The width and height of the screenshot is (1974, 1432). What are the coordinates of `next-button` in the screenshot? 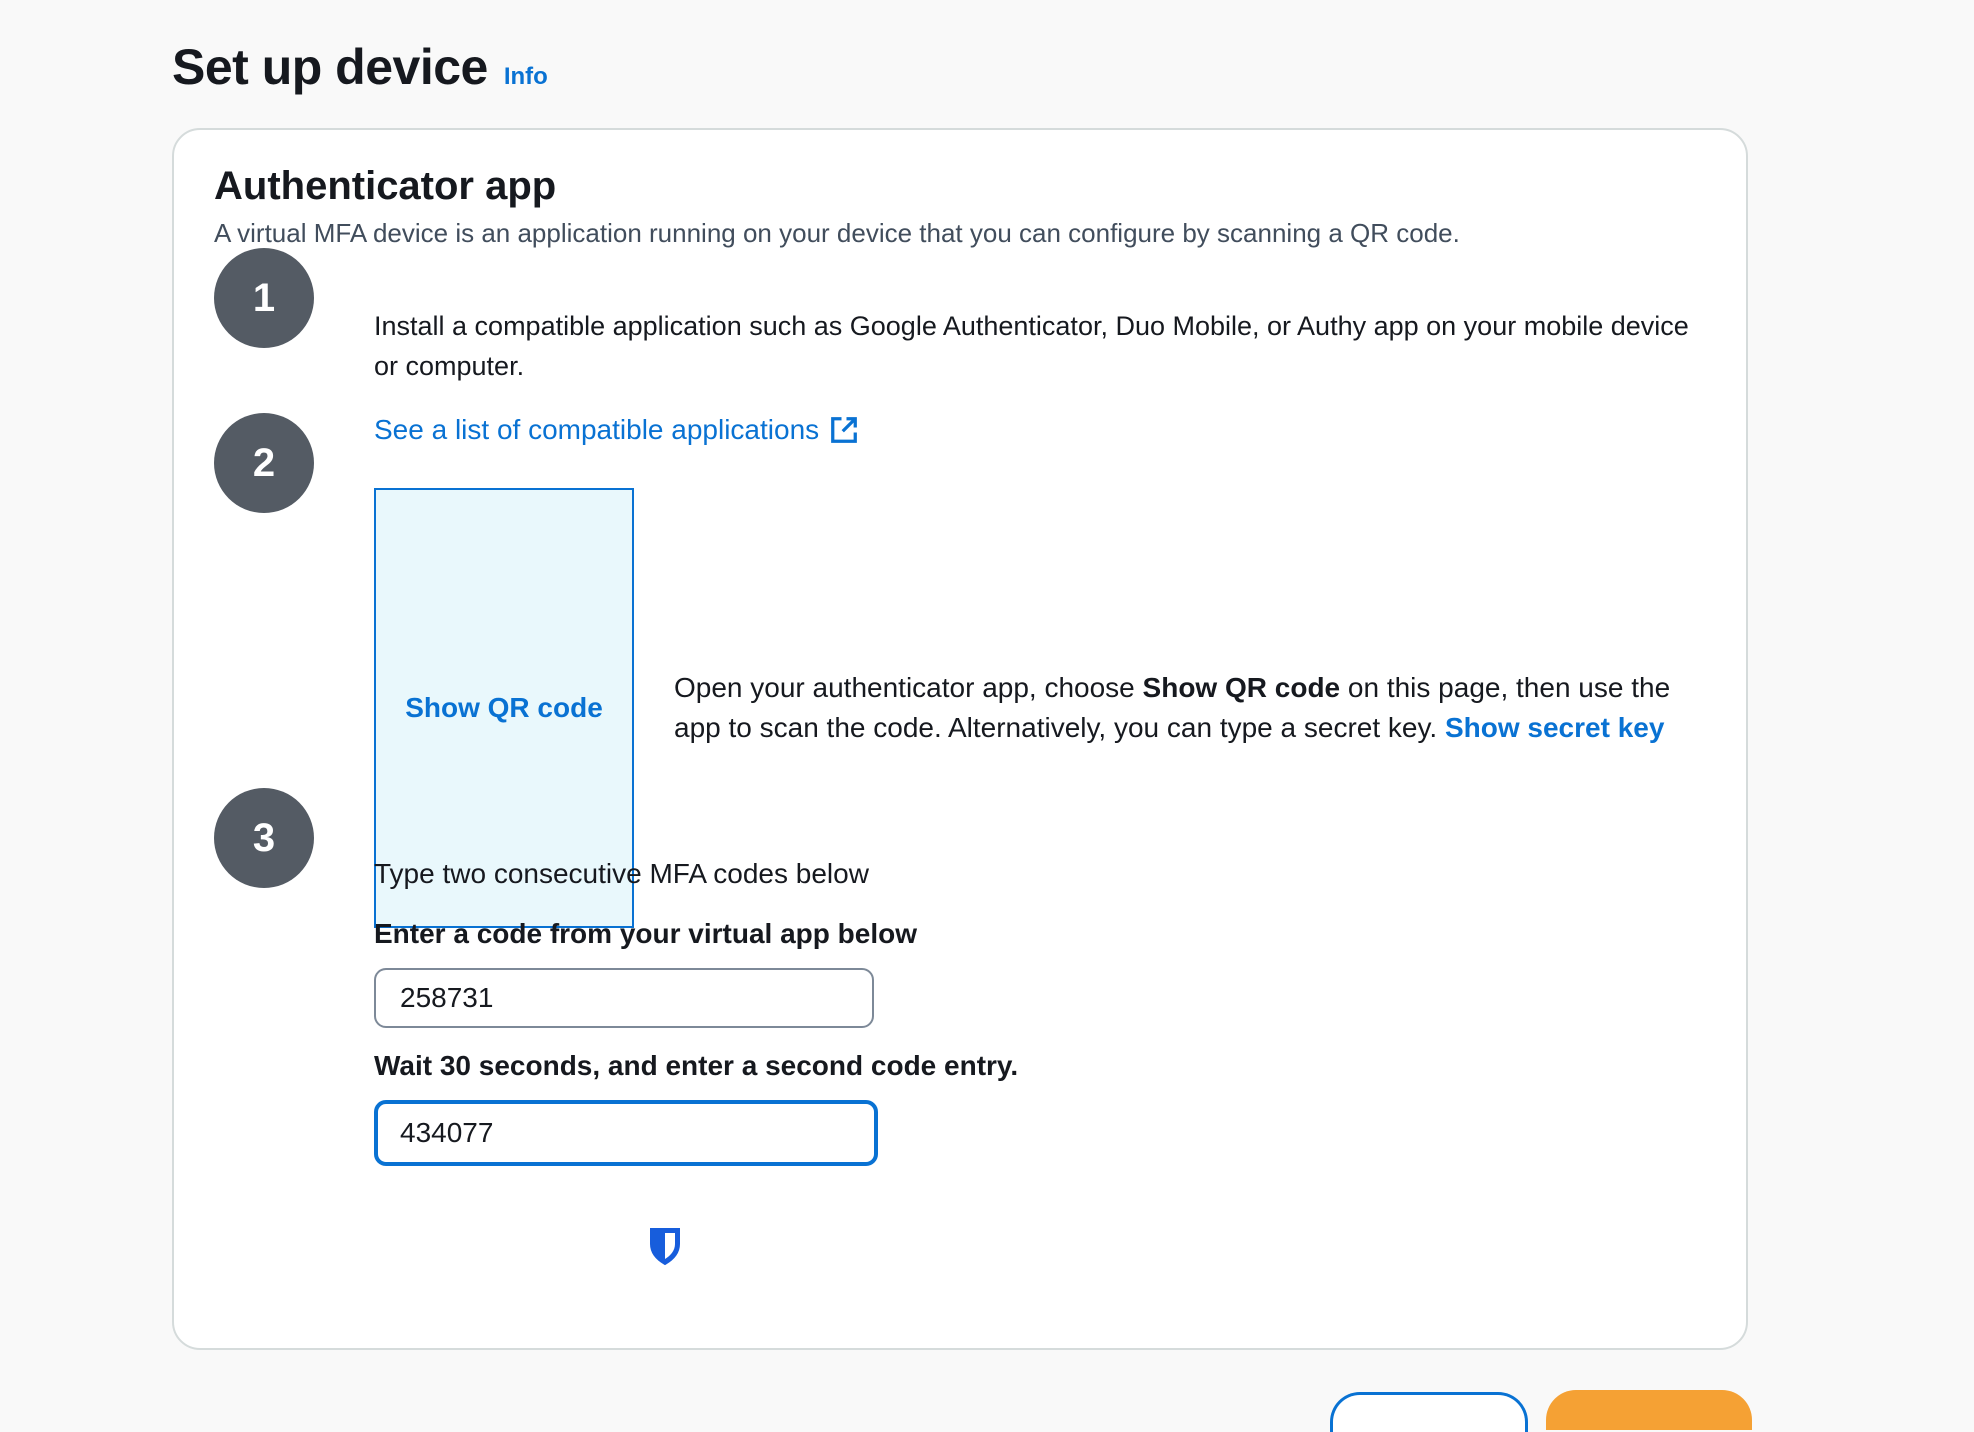 It's located at (1649, 1410).